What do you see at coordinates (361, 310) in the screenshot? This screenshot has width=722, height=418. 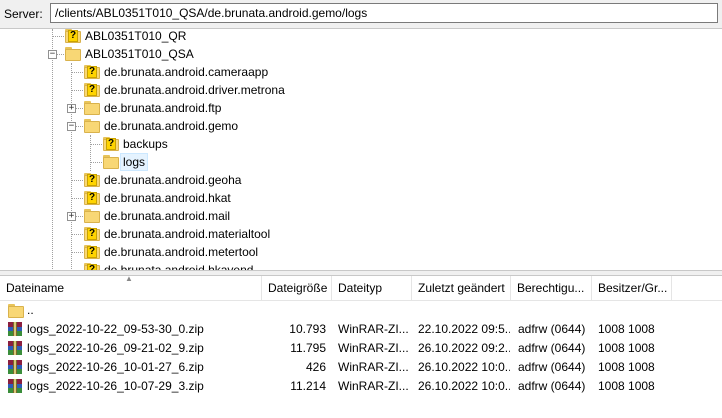 I see `file-row-parent: ..` at bounding box center [361, 310].